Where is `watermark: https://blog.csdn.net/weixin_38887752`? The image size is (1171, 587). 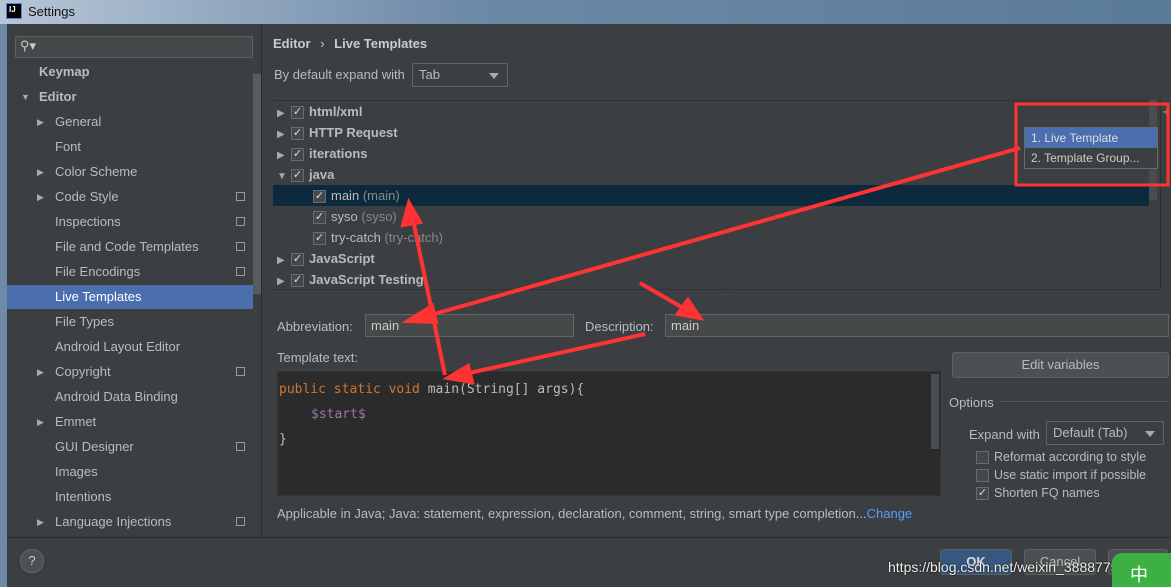 watermark: https://blog.csdn.net/weixin_38887752 is located at coordinates (1007, 567).